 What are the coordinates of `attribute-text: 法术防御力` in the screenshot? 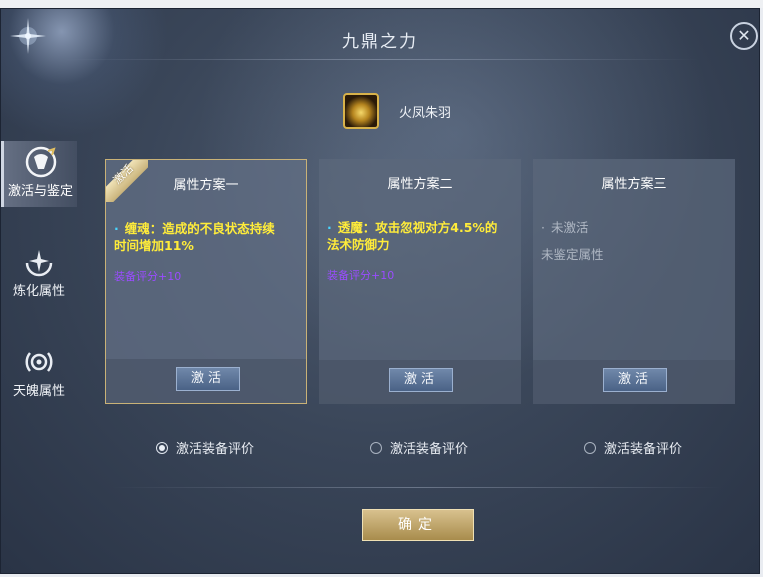 It's located at (358, 244).